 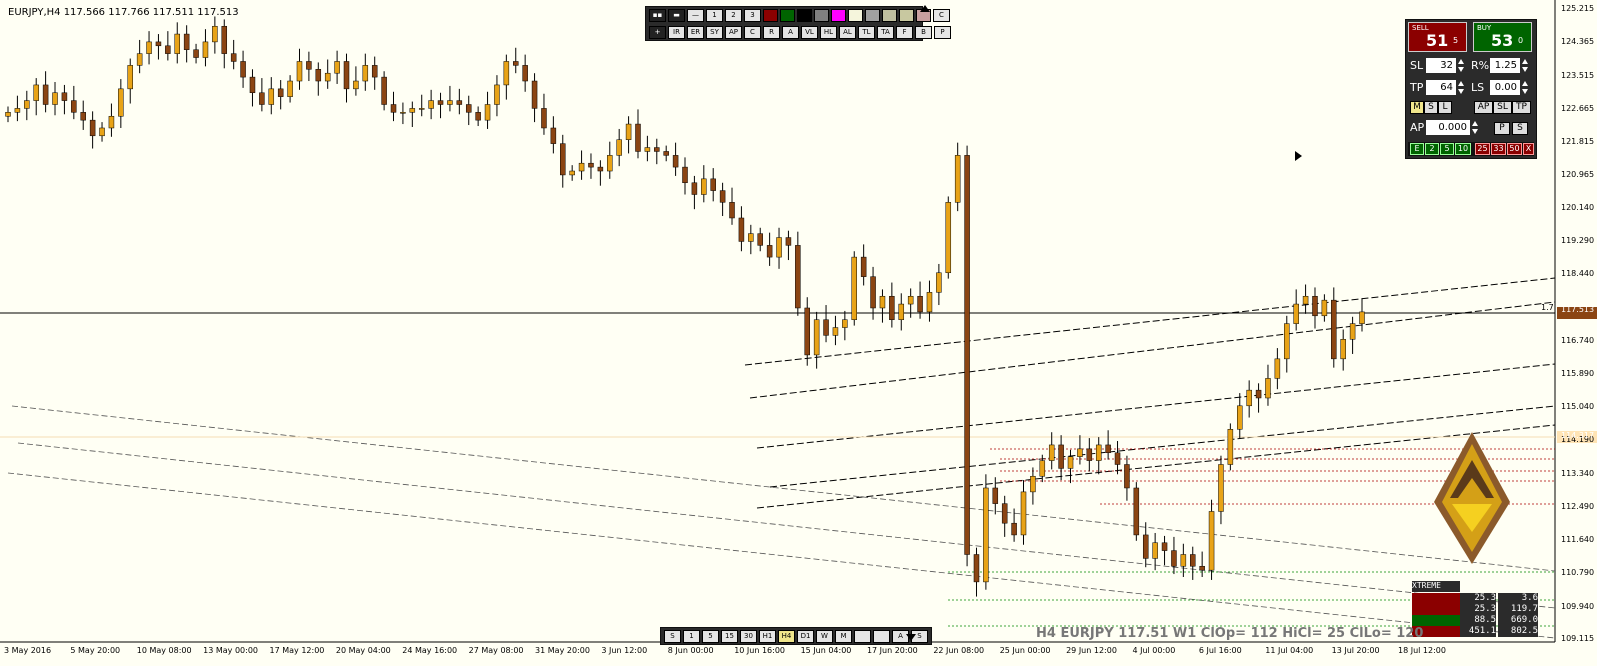 I want to click on buy-button: BUY 53 0, so click(x=1502, y=37).